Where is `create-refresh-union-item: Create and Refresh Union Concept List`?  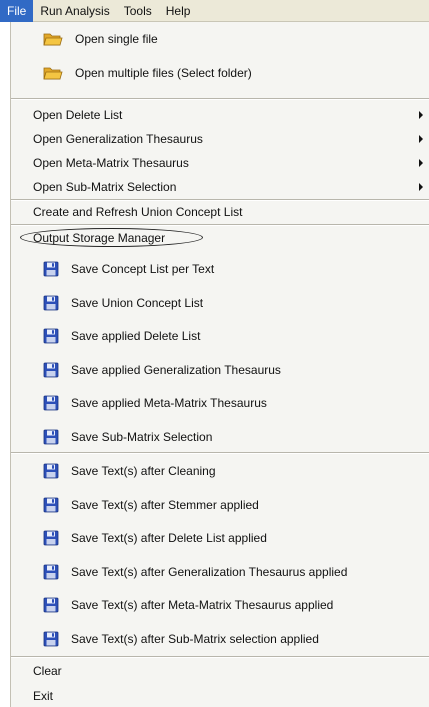
create-refresh-union-item: Create and Refresh Union Concept List is located at coordinates (220, 212).